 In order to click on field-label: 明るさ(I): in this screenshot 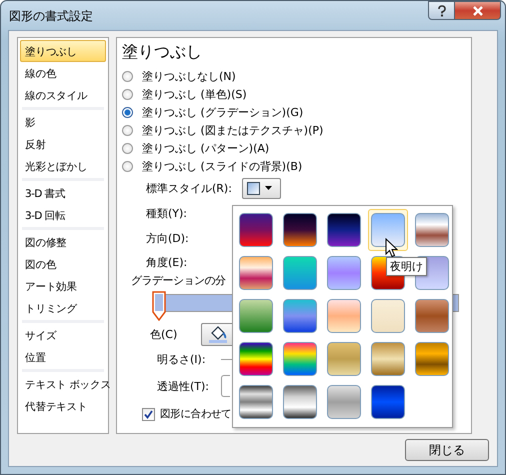, I will do `click(182, 359)`.